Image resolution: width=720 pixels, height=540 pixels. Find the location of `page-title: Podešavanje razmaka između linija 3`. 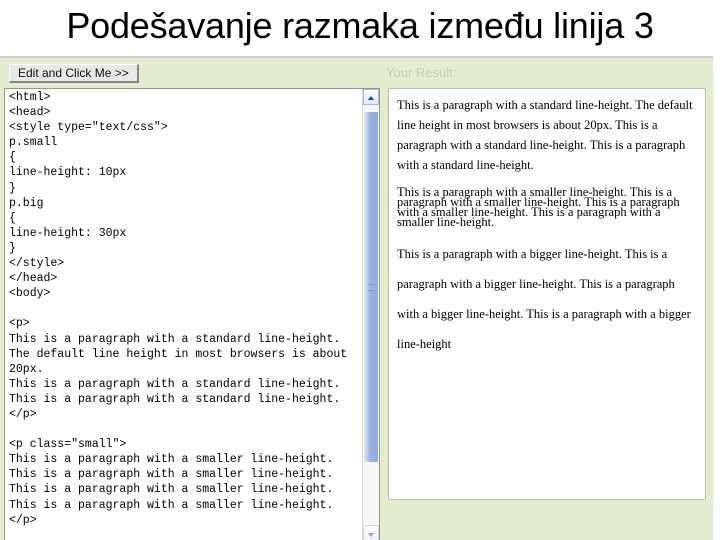

page-title: Podešavanje razmaka između linija 3 is located at coordinates (360, 25).